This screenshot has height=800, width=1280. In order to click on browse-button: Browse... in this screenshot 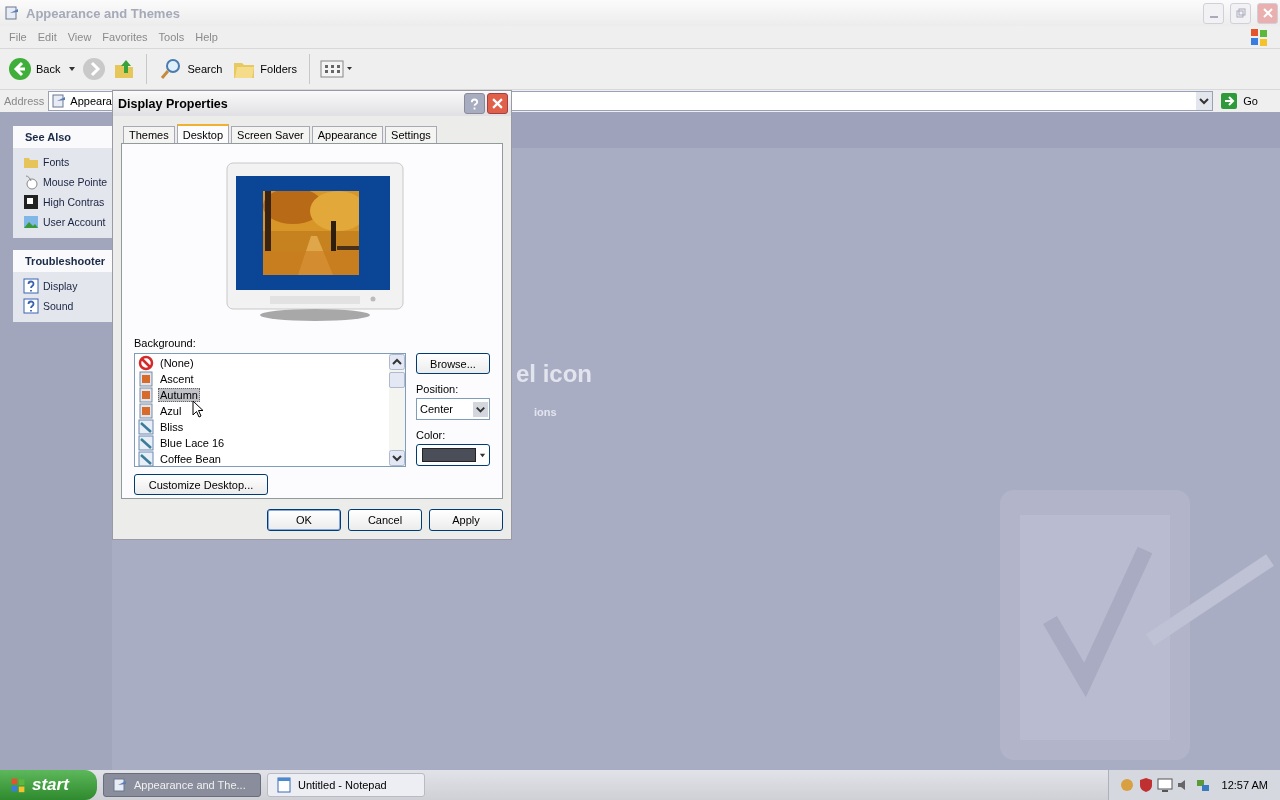, I will do `click(453, 363)`.